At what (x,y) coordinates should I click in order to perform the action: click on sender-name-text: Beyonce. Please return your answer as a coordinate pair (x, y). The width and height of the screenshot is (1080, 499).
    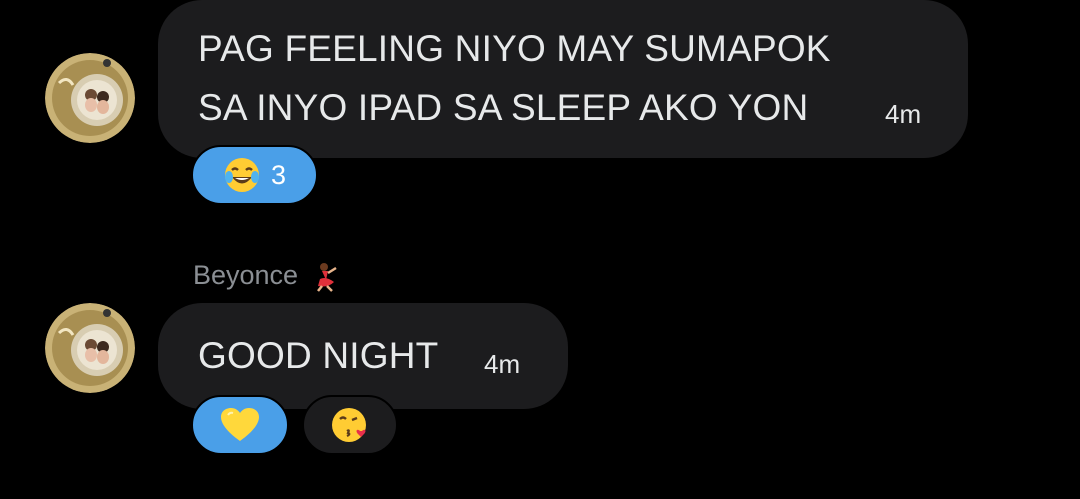
    Looking at the image, I should click on (246, 275).